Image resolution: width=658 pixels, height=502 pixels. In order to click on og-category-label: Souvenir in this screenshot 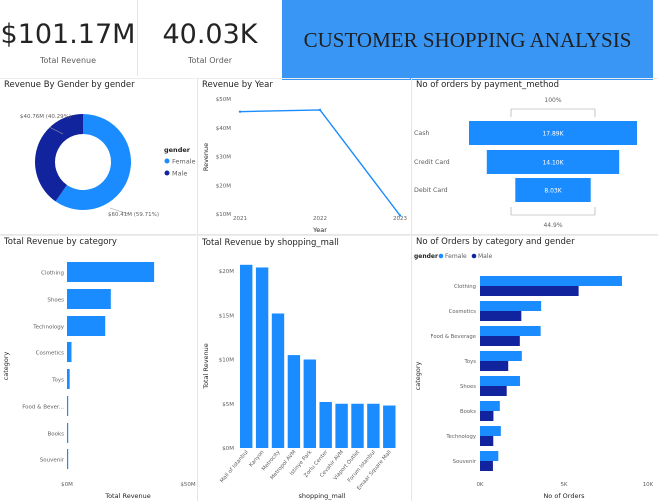, I will do `click(465, 462)`.